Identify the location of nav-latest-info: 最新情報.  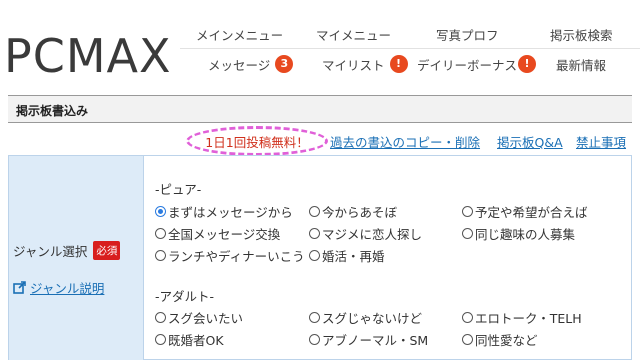
(581, 64).